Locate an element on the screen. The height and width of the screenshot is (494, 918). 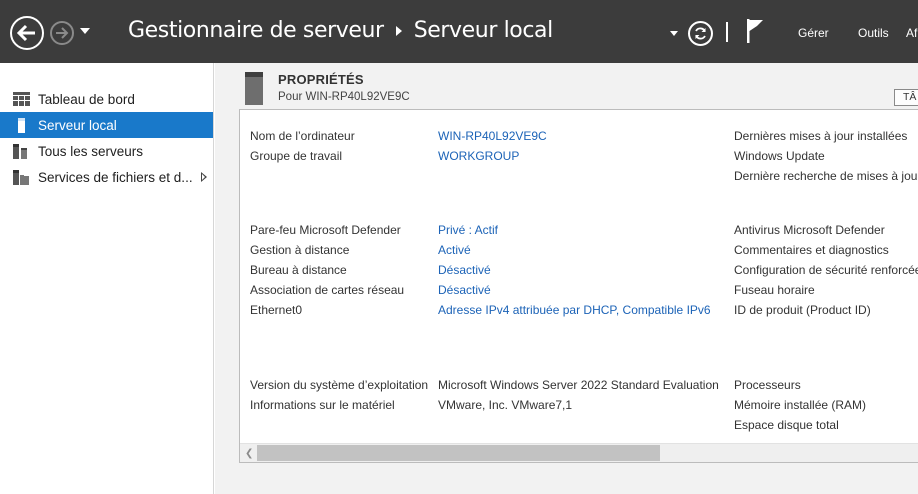
breadcrumb-current: Serveur local is located at coordinates (483, 30).